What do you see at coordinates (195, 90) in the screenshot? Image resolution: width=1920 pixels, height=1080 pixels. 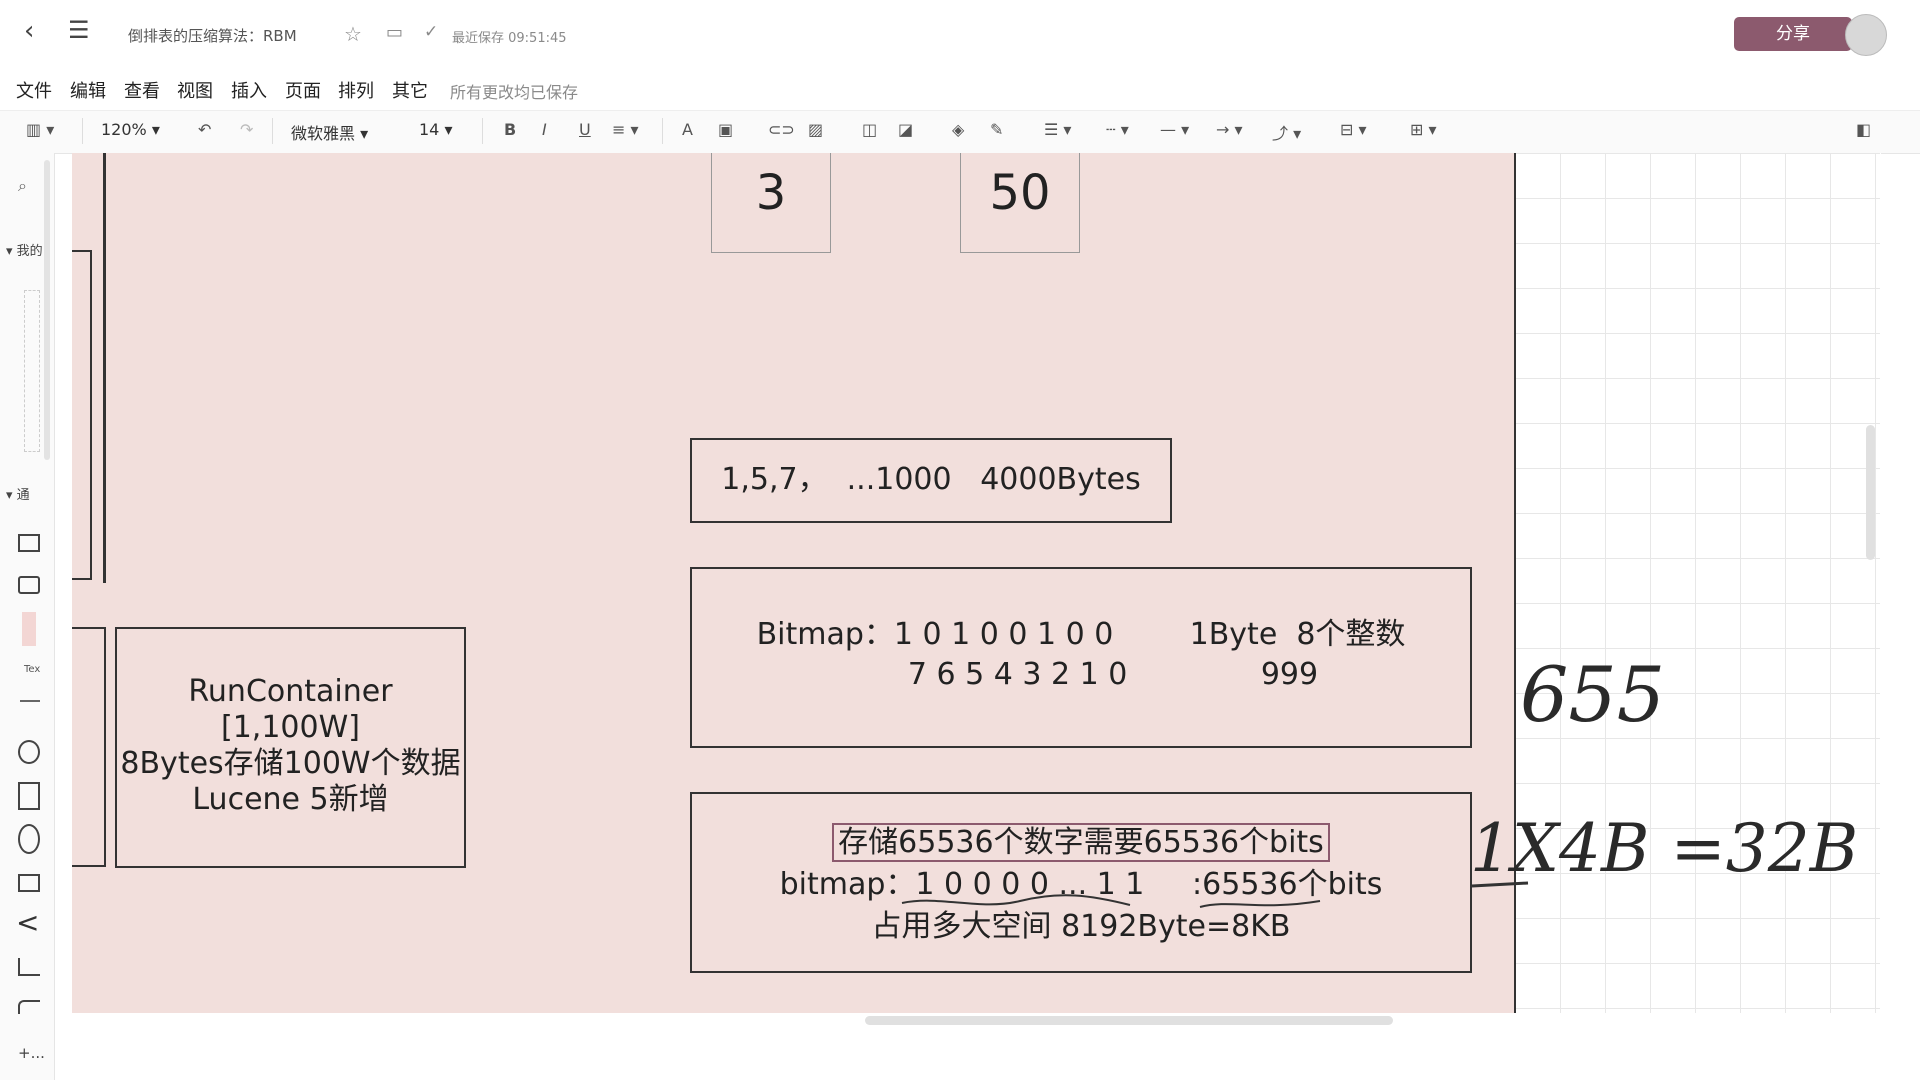 I see `menu-perspective: 视图` at bounding box center [195, 90].